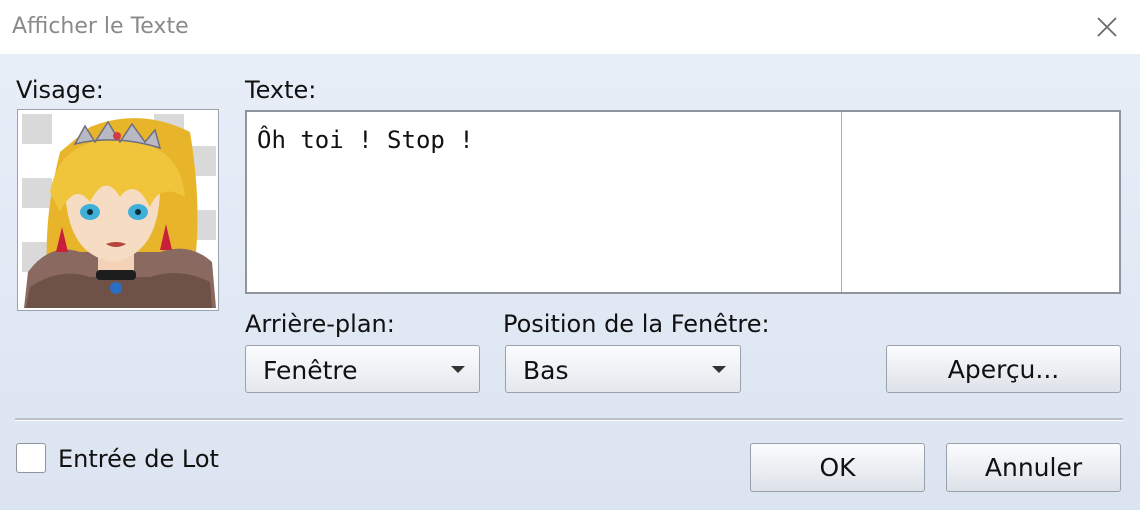  I want to click on face-selector, so click(118, 210).